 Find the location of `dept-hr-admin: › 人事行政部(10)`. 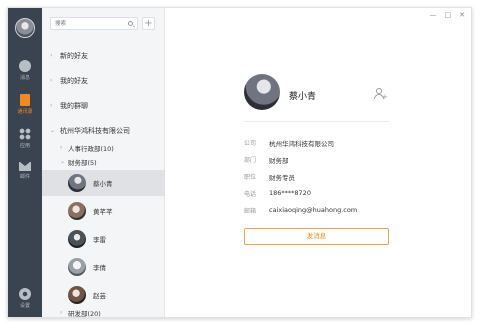

dept-hr-admin: › 人事行政部(10) is located at coordinates (103, 148).